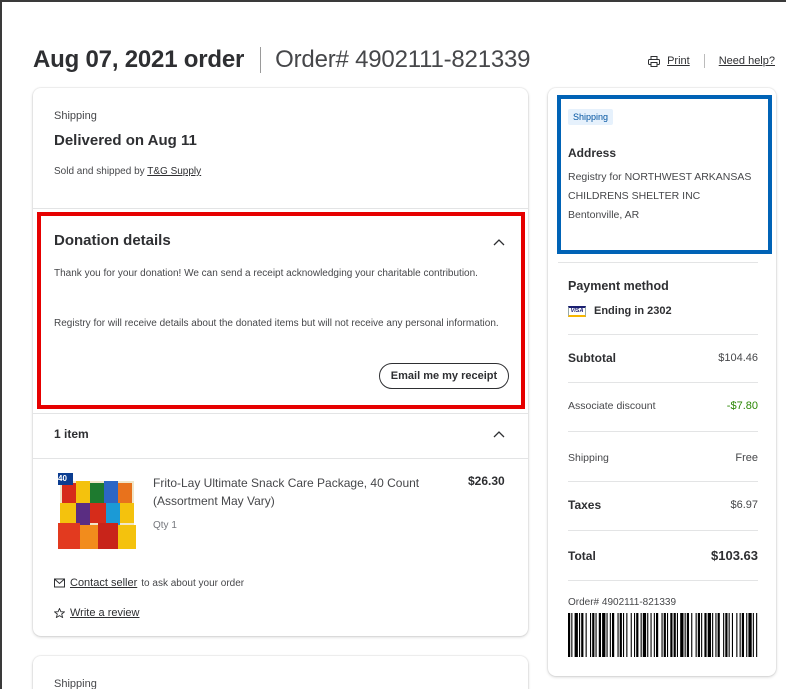 The width and height of the screenshot is (786, 689). I want to click on order-number: Order# 4902111-821339, so click(403, 59).